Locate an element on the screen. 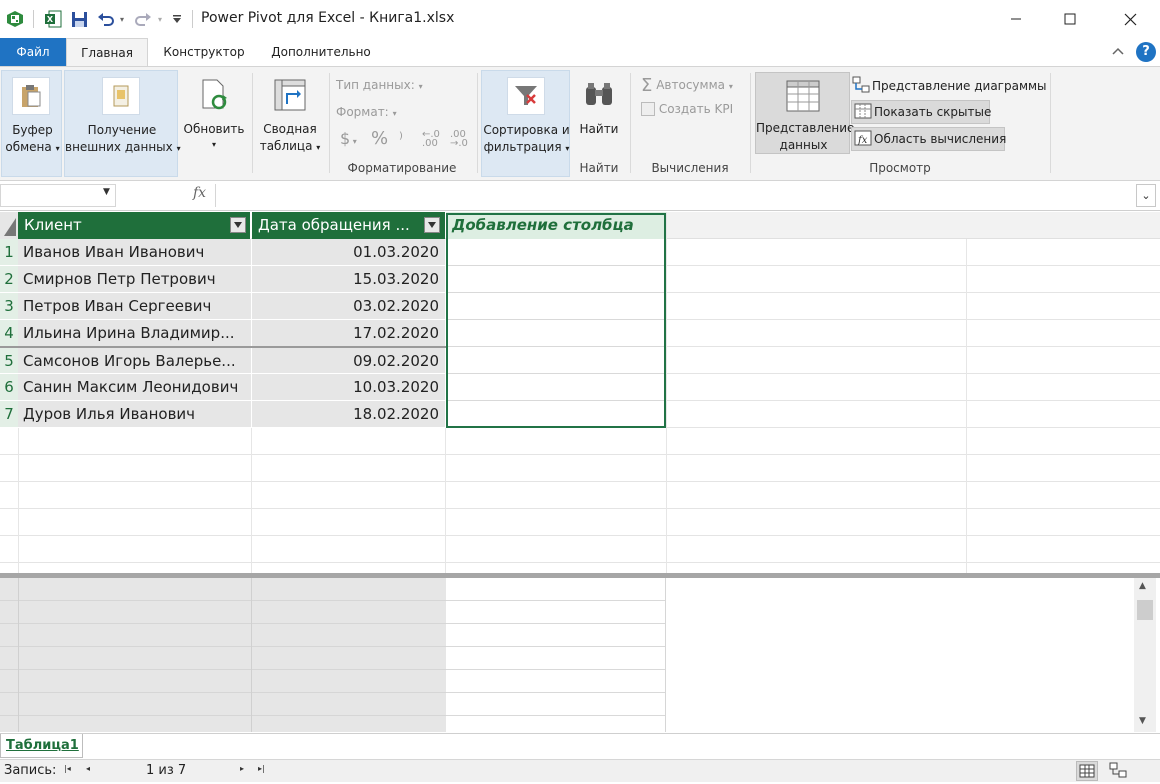 This screenshot has height=784, width=1160. percent-button: % is located at coordinates (379, 138).